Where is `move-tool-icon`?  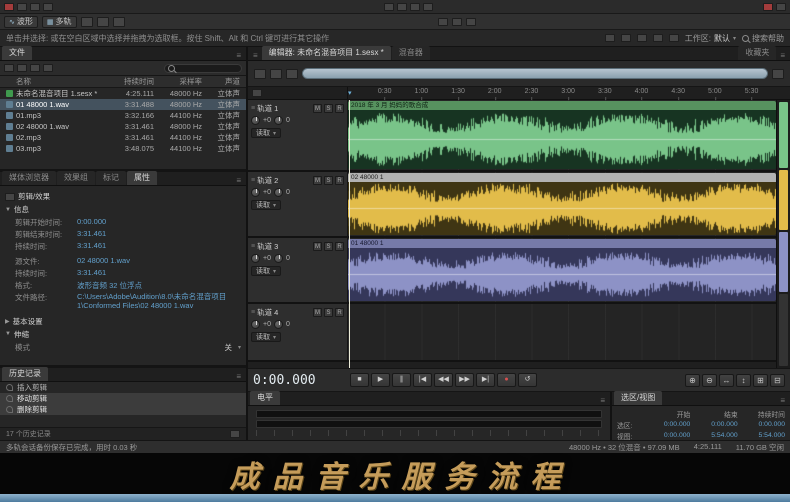 move-tool-icon is located at coordinates (609, 38).